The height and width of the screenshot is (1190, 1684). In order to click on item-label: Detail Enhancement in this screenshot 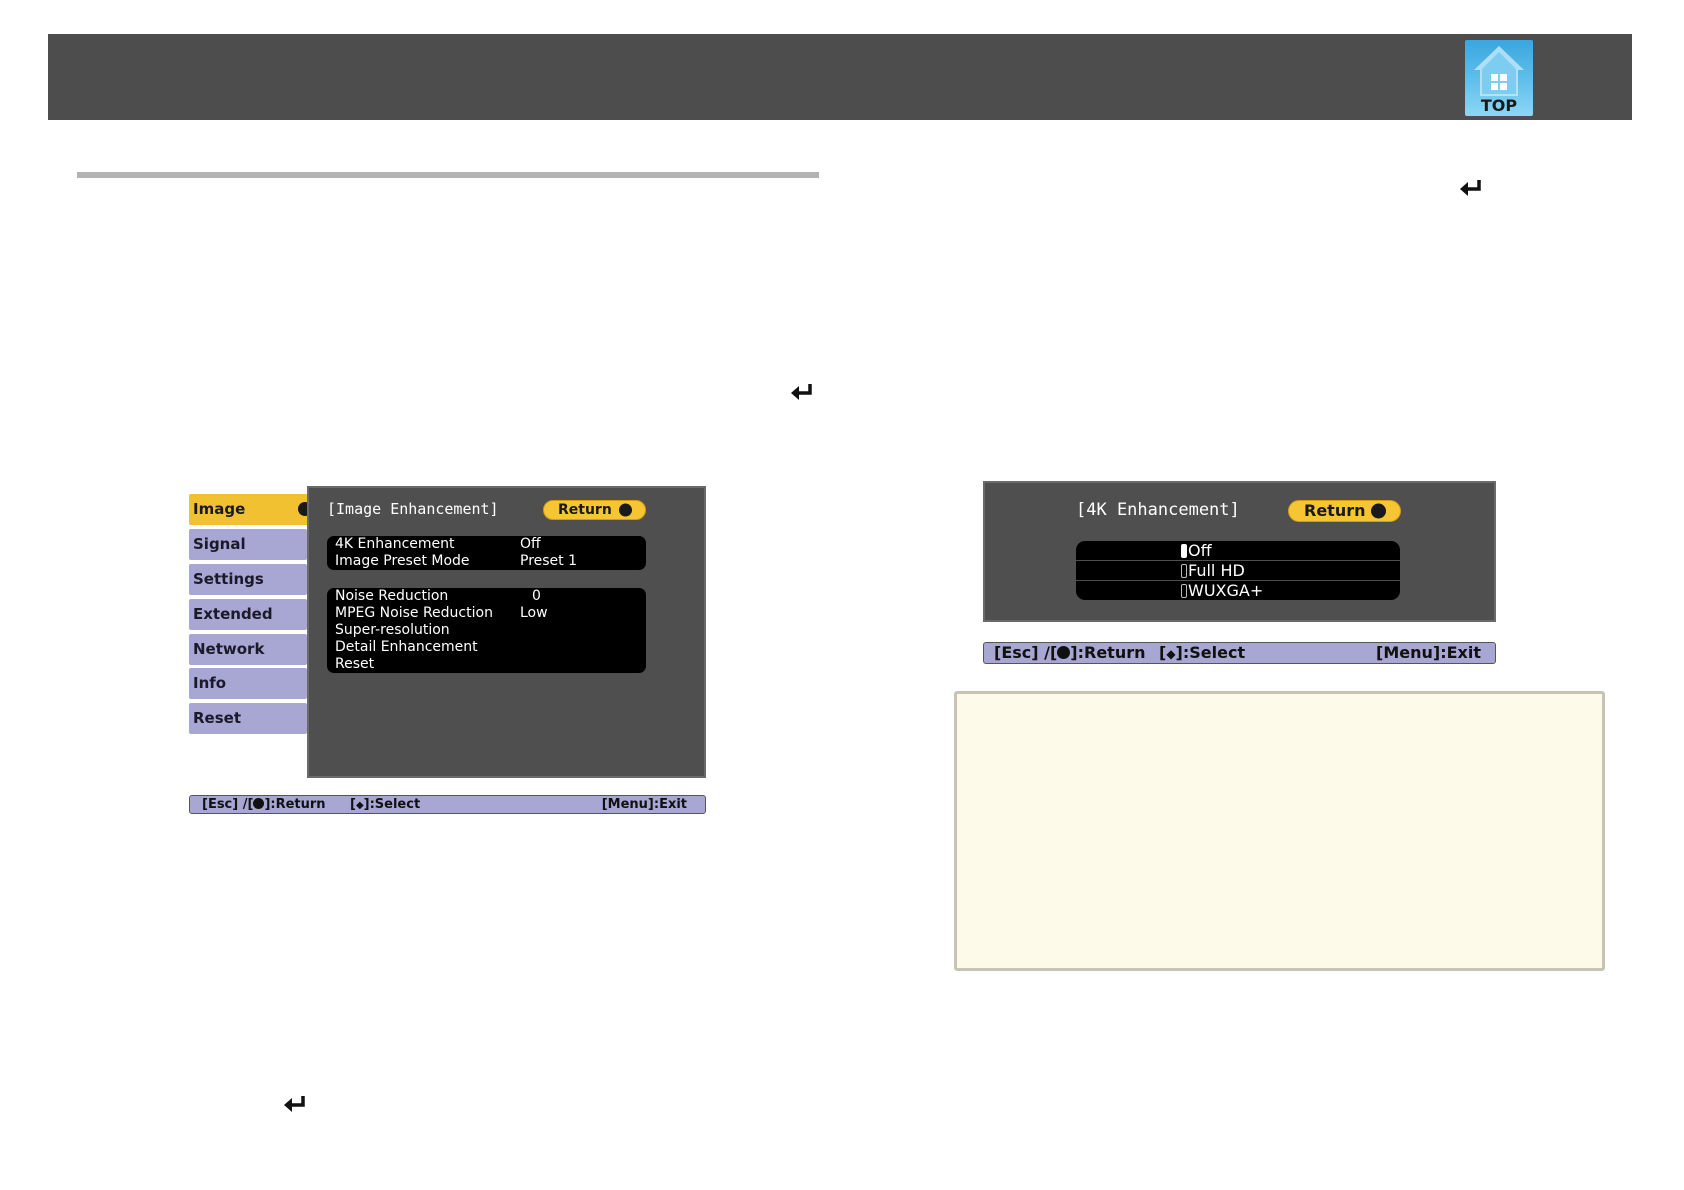, I will do `click(406, 647)`.